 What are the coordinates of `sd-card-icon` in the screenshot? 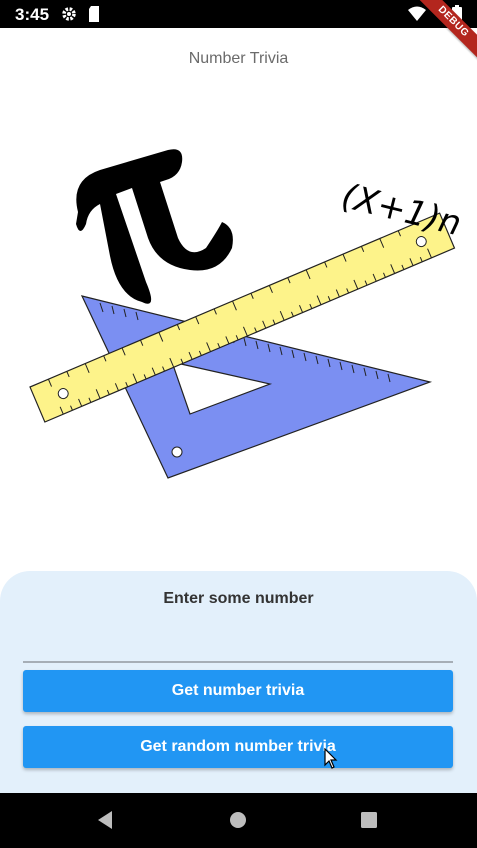 It's located at (94, 16).